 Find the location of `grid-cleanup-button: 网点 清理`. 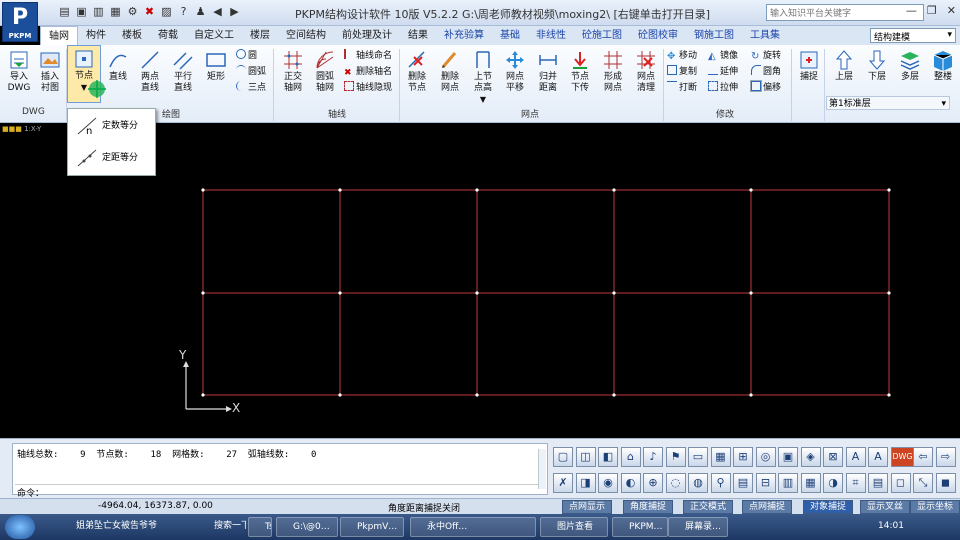

grid-cleanup-button: 网点 清理 is located at coordinates (646, 70).